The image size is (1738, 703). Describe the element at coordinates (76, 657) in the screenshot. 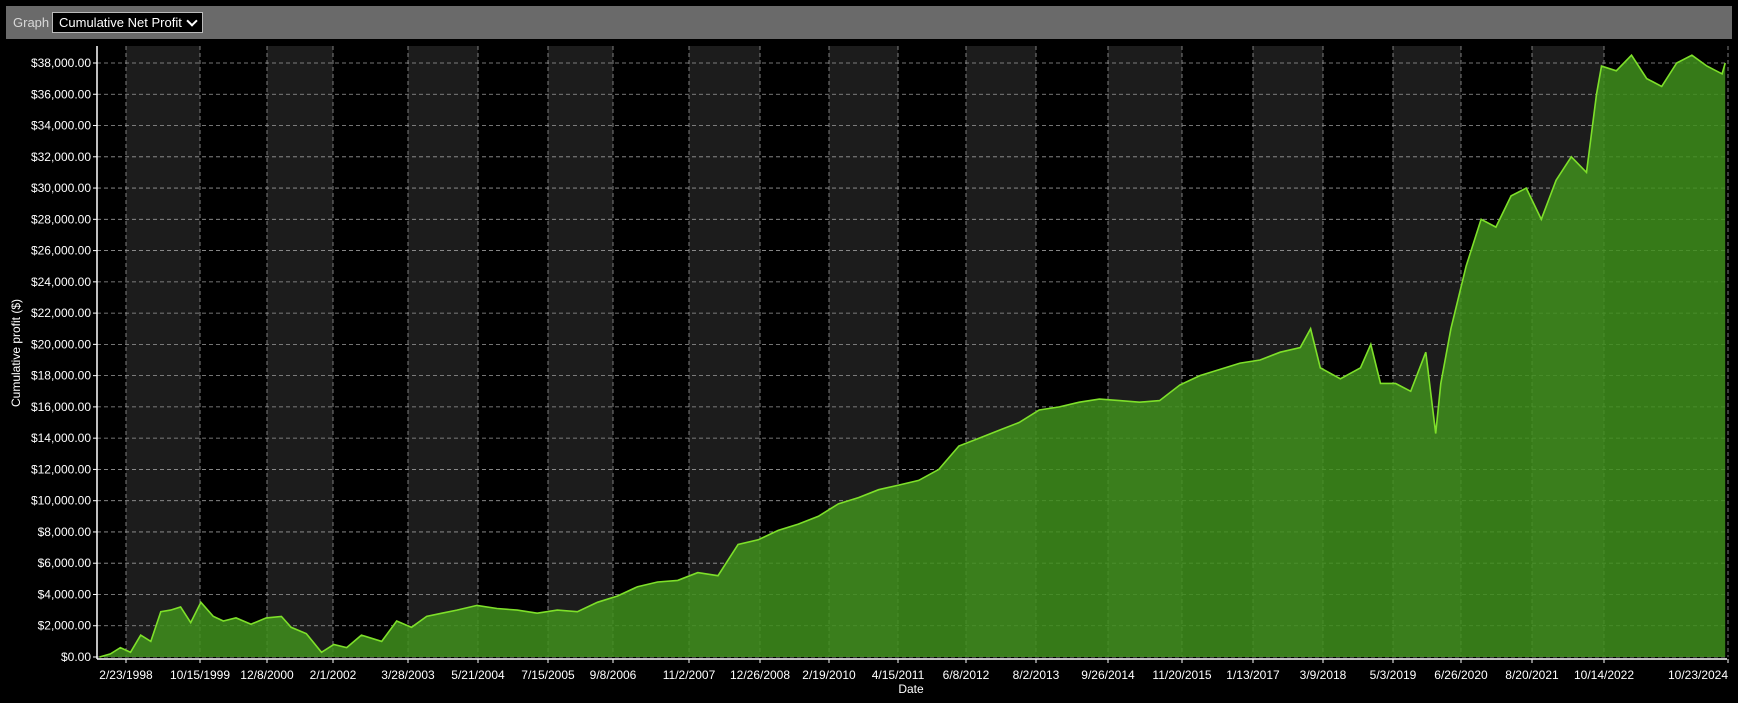

I see `y-tick-label: $0.00` at that location.